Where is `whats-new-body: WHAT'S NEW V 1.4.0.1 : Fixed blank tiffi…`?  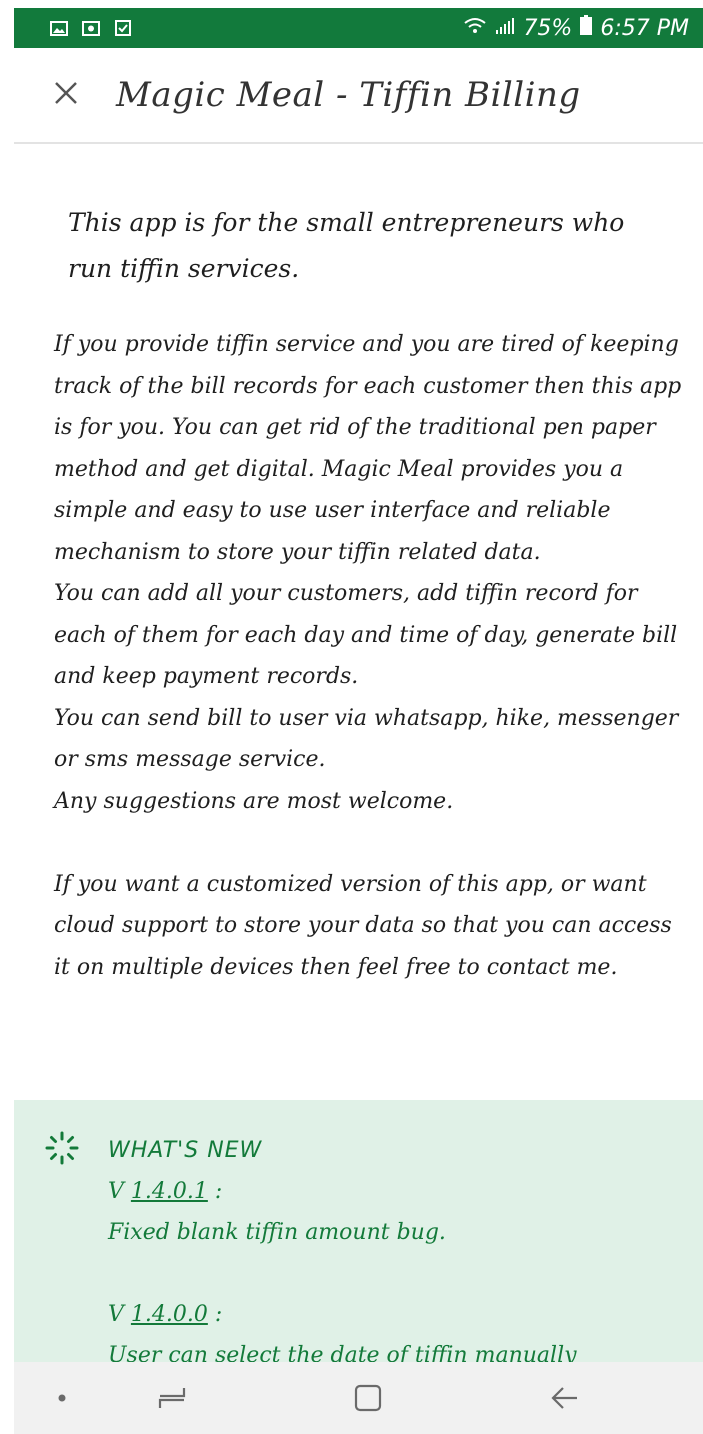 whats-new-body: WHAT'S NEW V 1.4.0.1 : Fixed blank tiffi… is located at coordinates (398, 1246).